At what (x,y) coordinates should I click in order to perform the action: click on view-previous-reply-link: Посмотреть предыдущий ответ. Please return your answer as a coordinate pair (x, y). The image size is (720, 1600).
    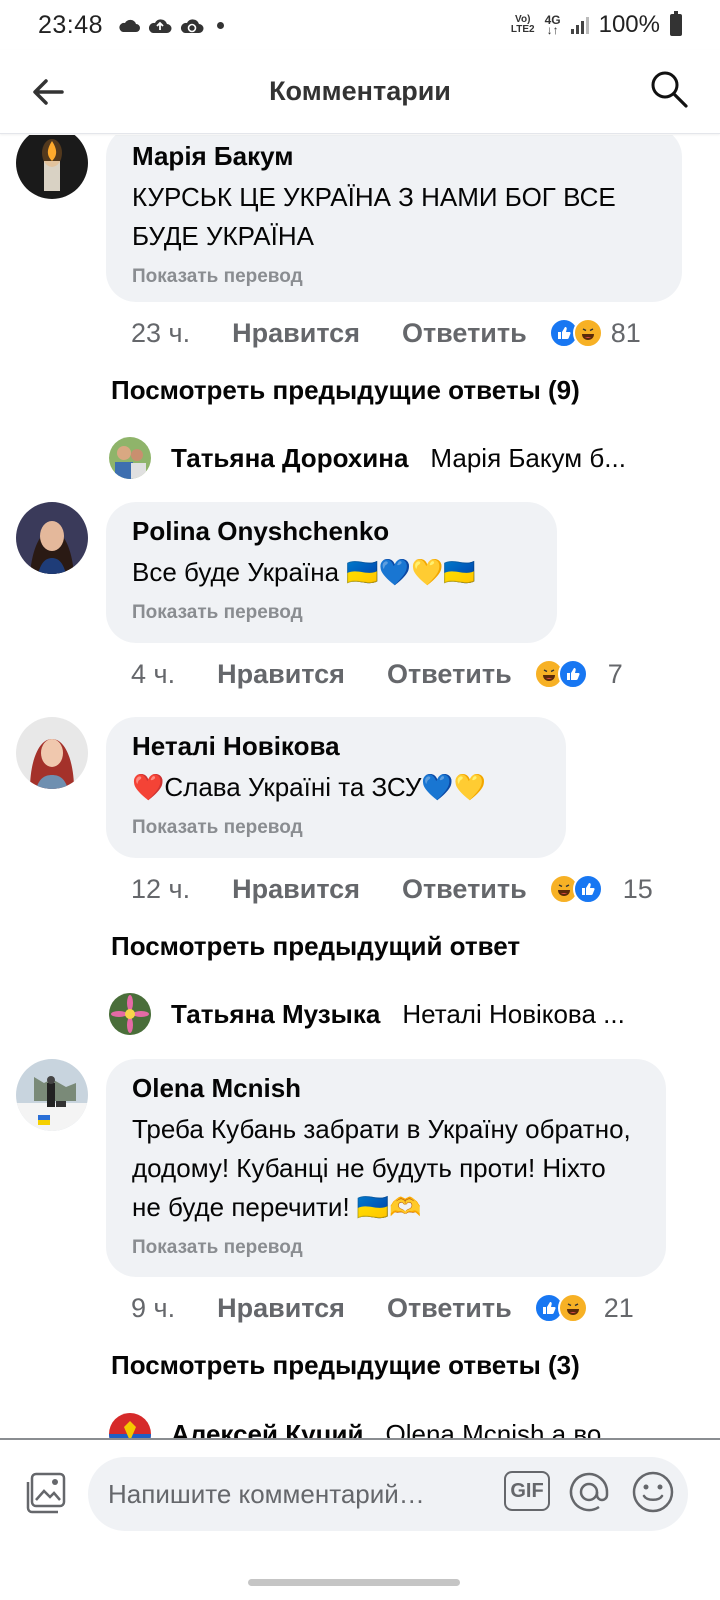
    Looking at the image, I should click on (315, 946).